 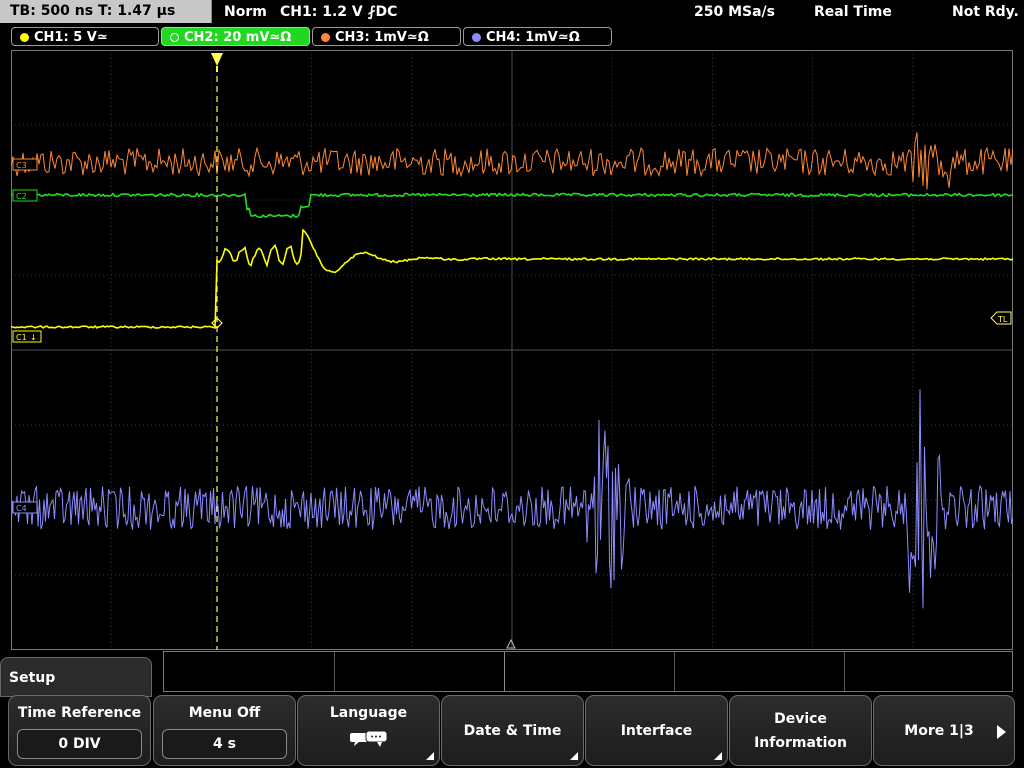 I want to click on channel-3-chip: CH3: 1mV≃Ω, so click(x=386, y=36).